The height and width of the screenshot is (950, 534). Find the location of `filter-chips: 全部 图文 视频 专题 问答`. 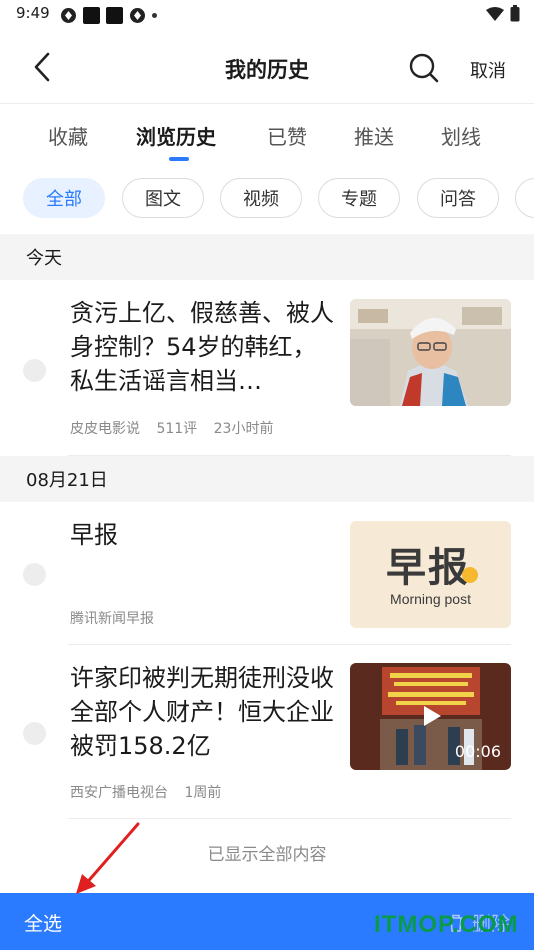

filter-chips: 全部 图文 视频 专题 问答 is located at coordinates (267, 199).